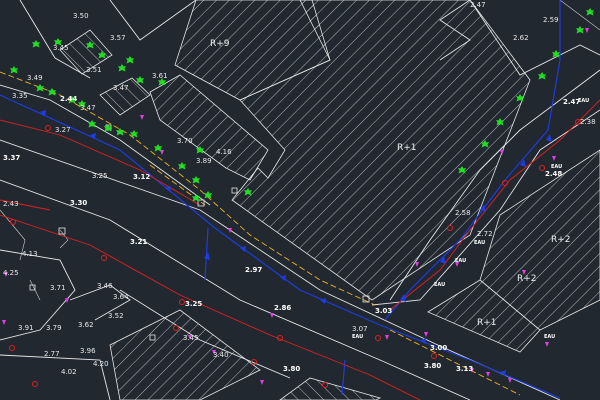 The height and width of the screenshot is (400, 600). Describe the element at coordinates (282, 308) in the screenshot. I see `elevation-label: 2.86` at that location.